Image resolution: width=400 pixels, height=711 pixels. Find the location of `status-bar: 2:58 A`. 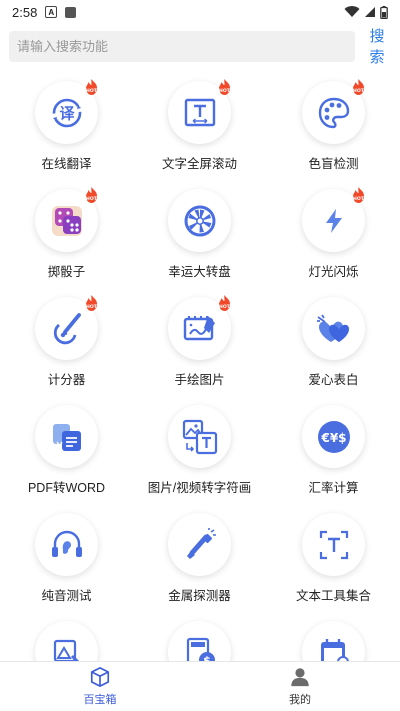

status-bar: 2:58 A is located at coordinates (200, 12).